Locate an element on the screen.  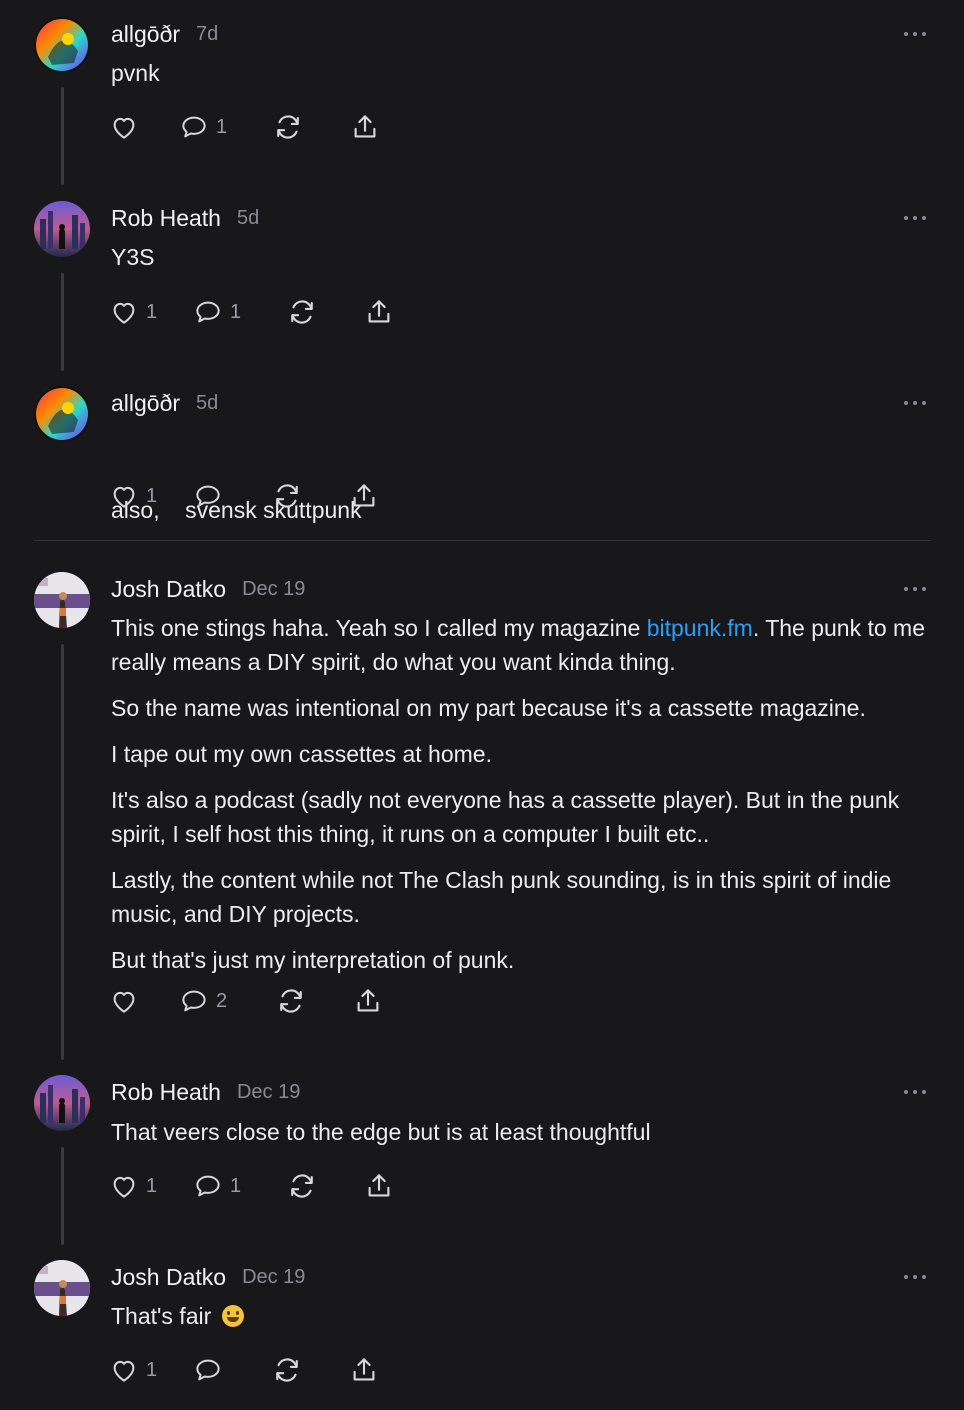
comment-body: Y3S is located at coordinates (522, 257).